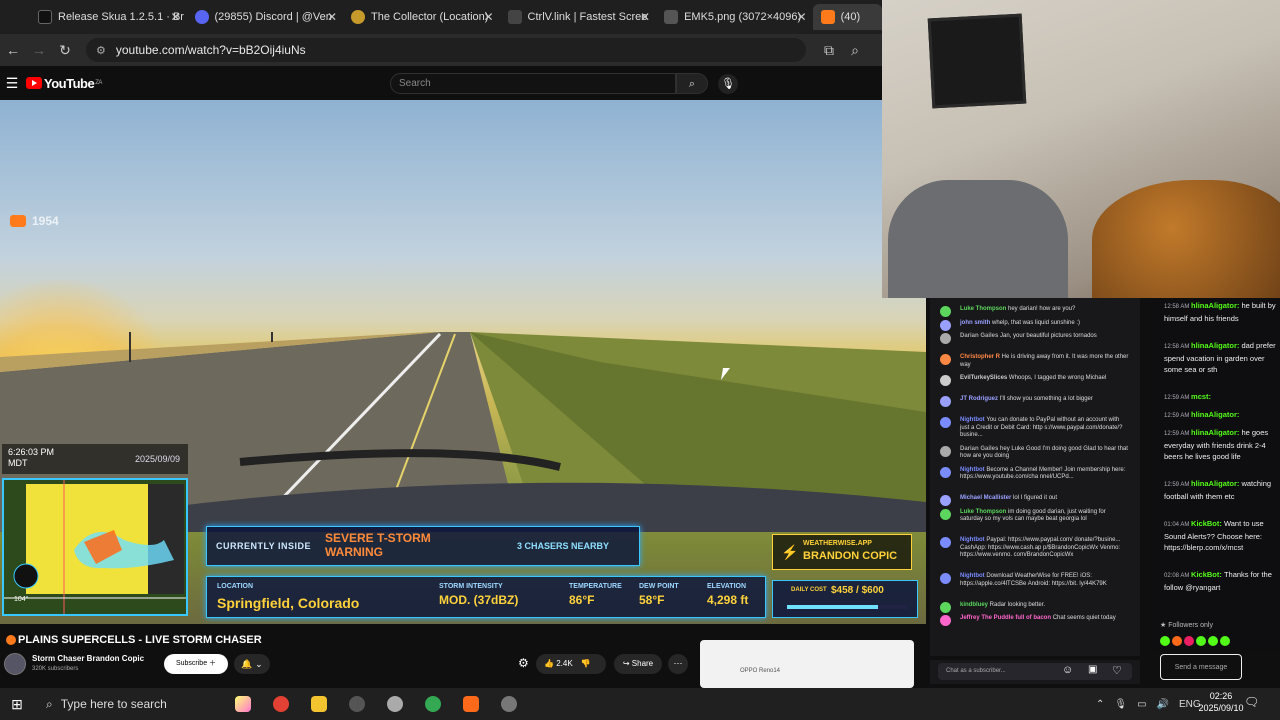 This screenshot has height=720, width=1280. Describe the element at coordinates (980, 336) in the screenshot. I see `chat-author: Darian Gailes` at that location.